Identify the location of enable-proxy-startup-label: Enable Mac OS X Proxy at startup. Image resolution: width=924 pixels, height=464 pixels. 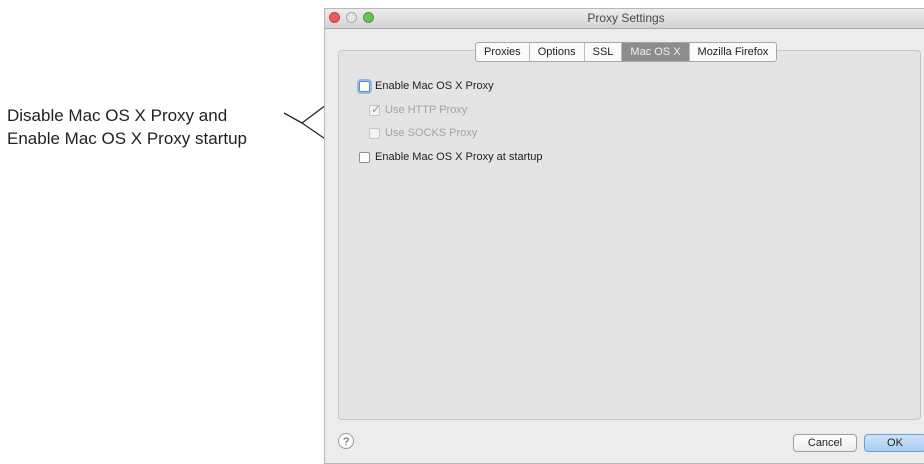
(459, 157).